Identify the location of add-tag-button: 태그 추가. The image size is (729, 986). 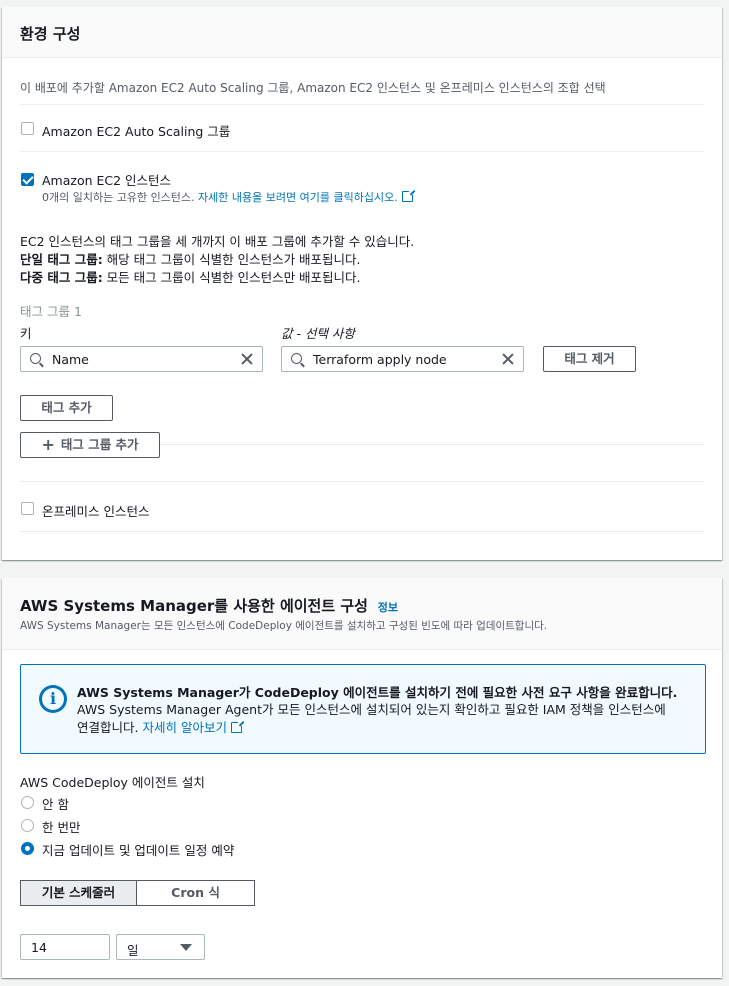
(66, 408).